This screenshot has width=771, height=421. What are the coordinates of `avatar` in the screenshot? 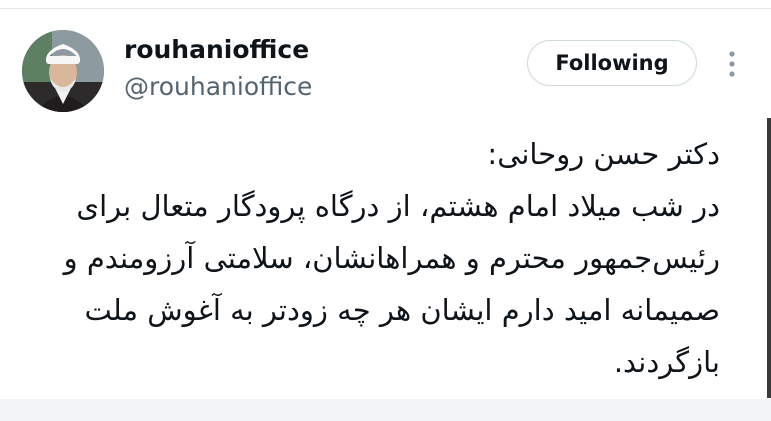 It's located at (63, 71).